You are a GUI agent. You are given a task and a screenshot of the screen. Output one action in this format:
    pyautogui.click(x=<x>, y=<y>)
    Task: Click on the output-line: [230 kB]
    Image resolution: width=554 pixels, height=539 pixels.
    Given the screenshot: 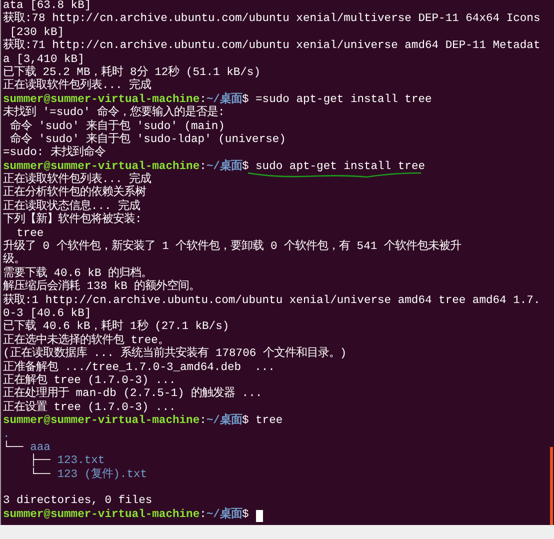 What is the action you would take?
    pyautogui.click(x=37, y=32)
    